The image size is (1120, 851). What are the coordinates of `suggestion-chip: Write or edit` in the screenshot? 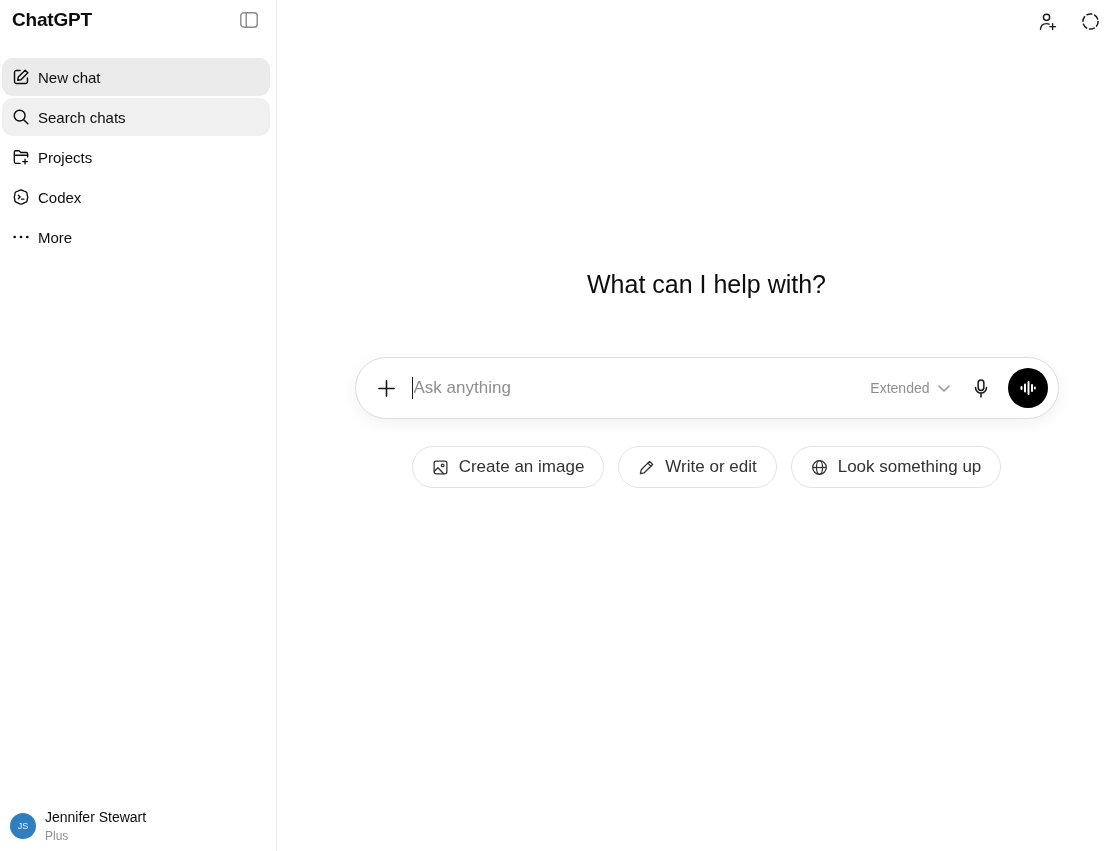 It's located at (697, 467).